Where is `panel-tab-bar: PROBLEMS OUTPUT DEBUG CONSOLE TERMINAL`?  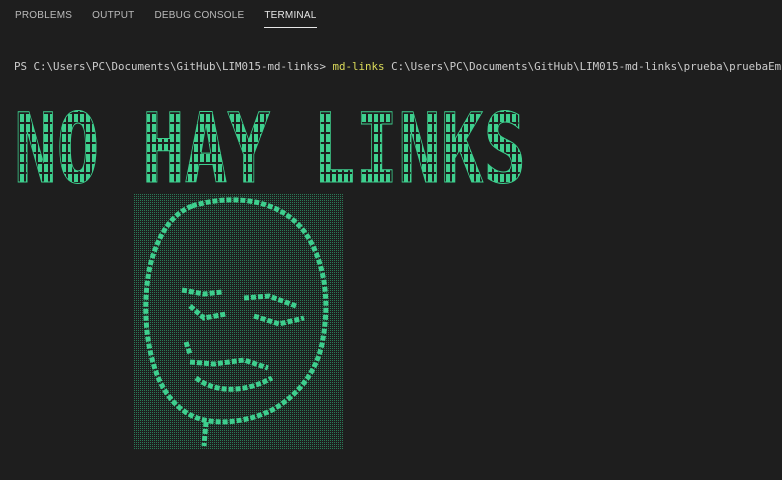
panel-tab-bar: PROBLEMS OUTPUT DEBUG CONSOLE TERMINAL is located at coordinates (391, 16).